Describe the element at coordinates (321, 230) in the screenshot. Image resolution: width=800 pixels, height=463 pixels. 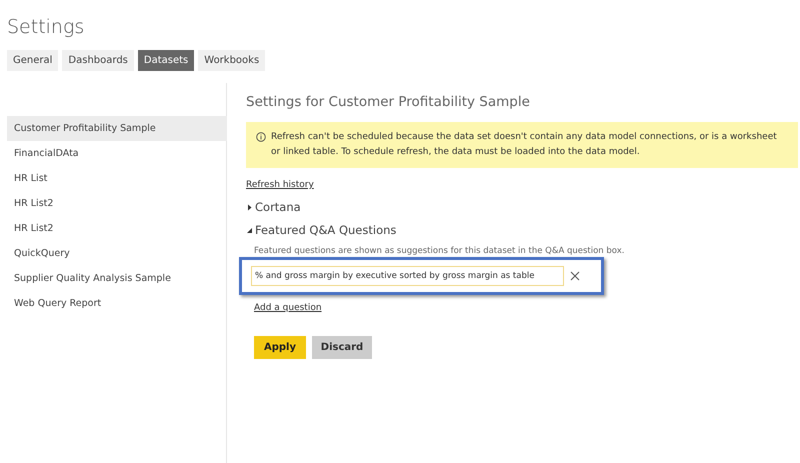
I see `section-toggle: Featured Q&A Questions` at that location.